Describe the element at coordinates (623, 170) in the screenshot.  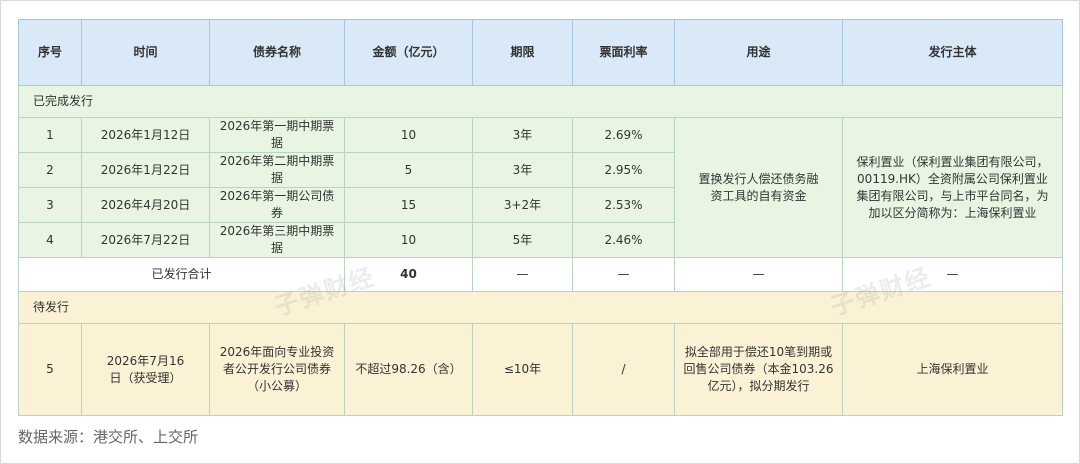
I see `cell-rate: 2.95%` at that location.